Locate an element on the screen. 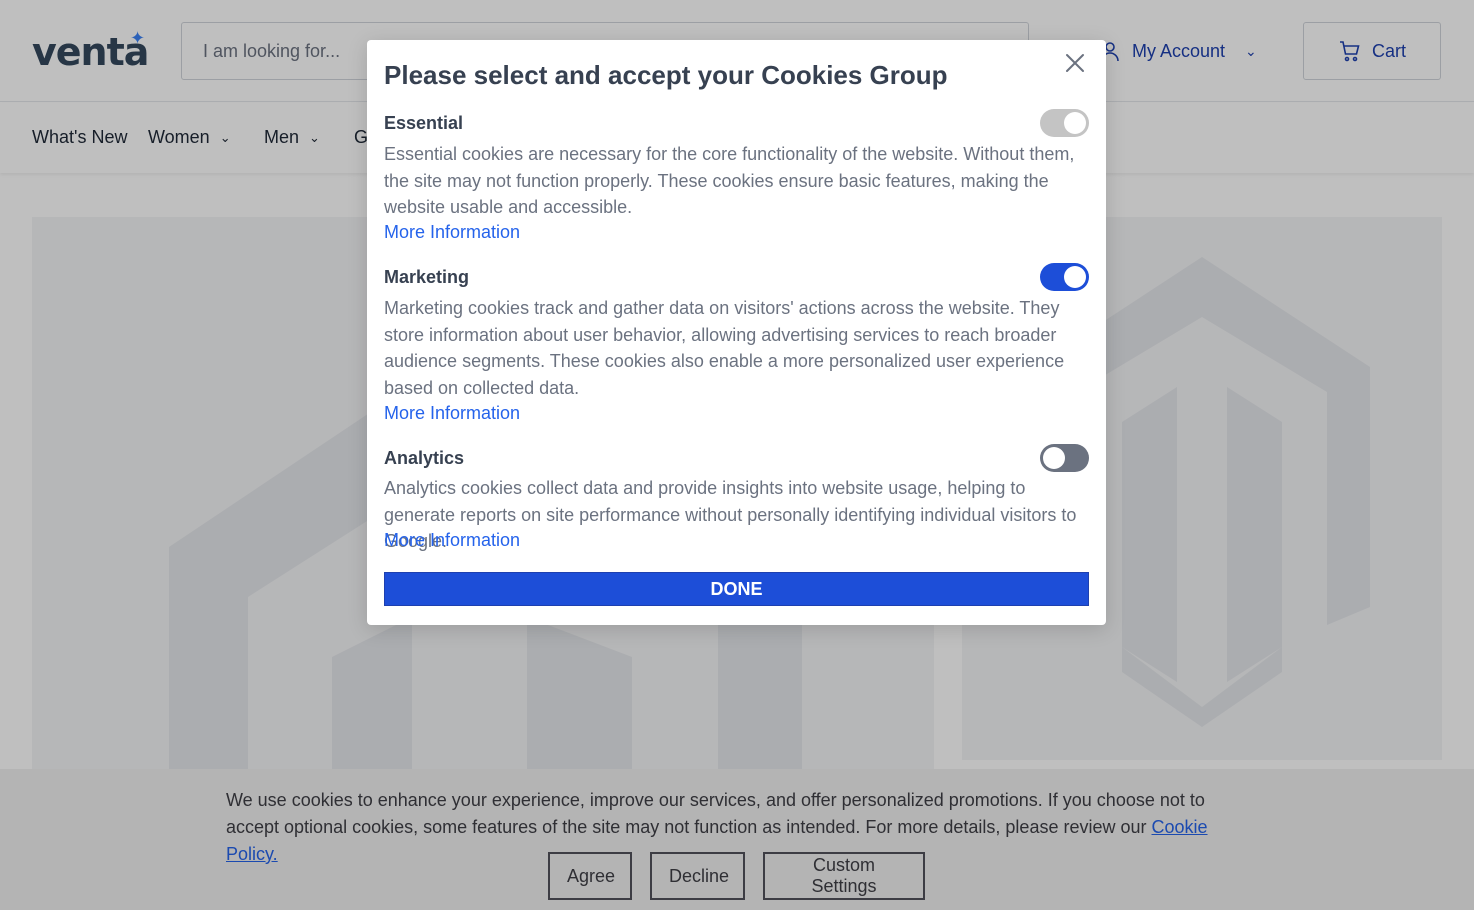 The image size is (1474, 910). analytics-toggle is located at coordinates (1064, 458).